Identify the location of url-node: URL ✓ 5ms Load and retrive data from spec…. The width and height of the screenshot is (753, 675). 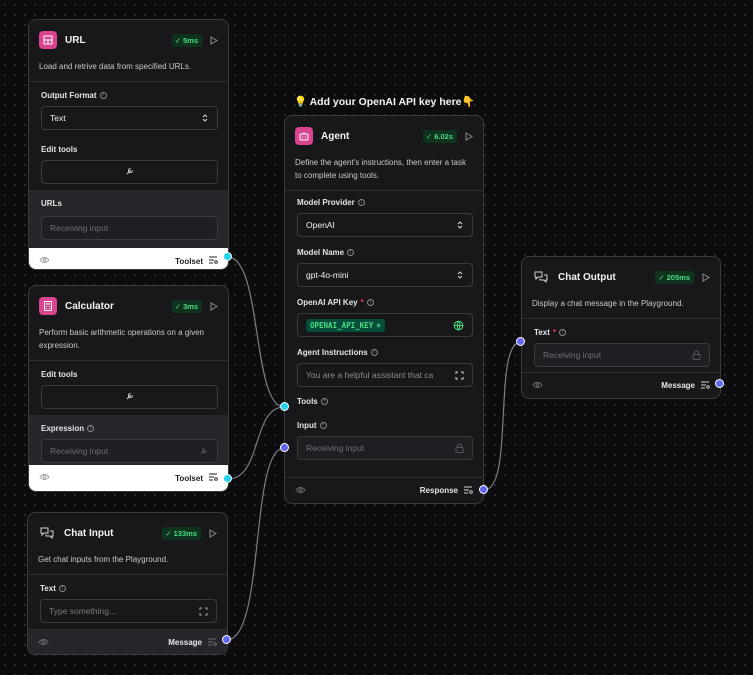
(128, 144).